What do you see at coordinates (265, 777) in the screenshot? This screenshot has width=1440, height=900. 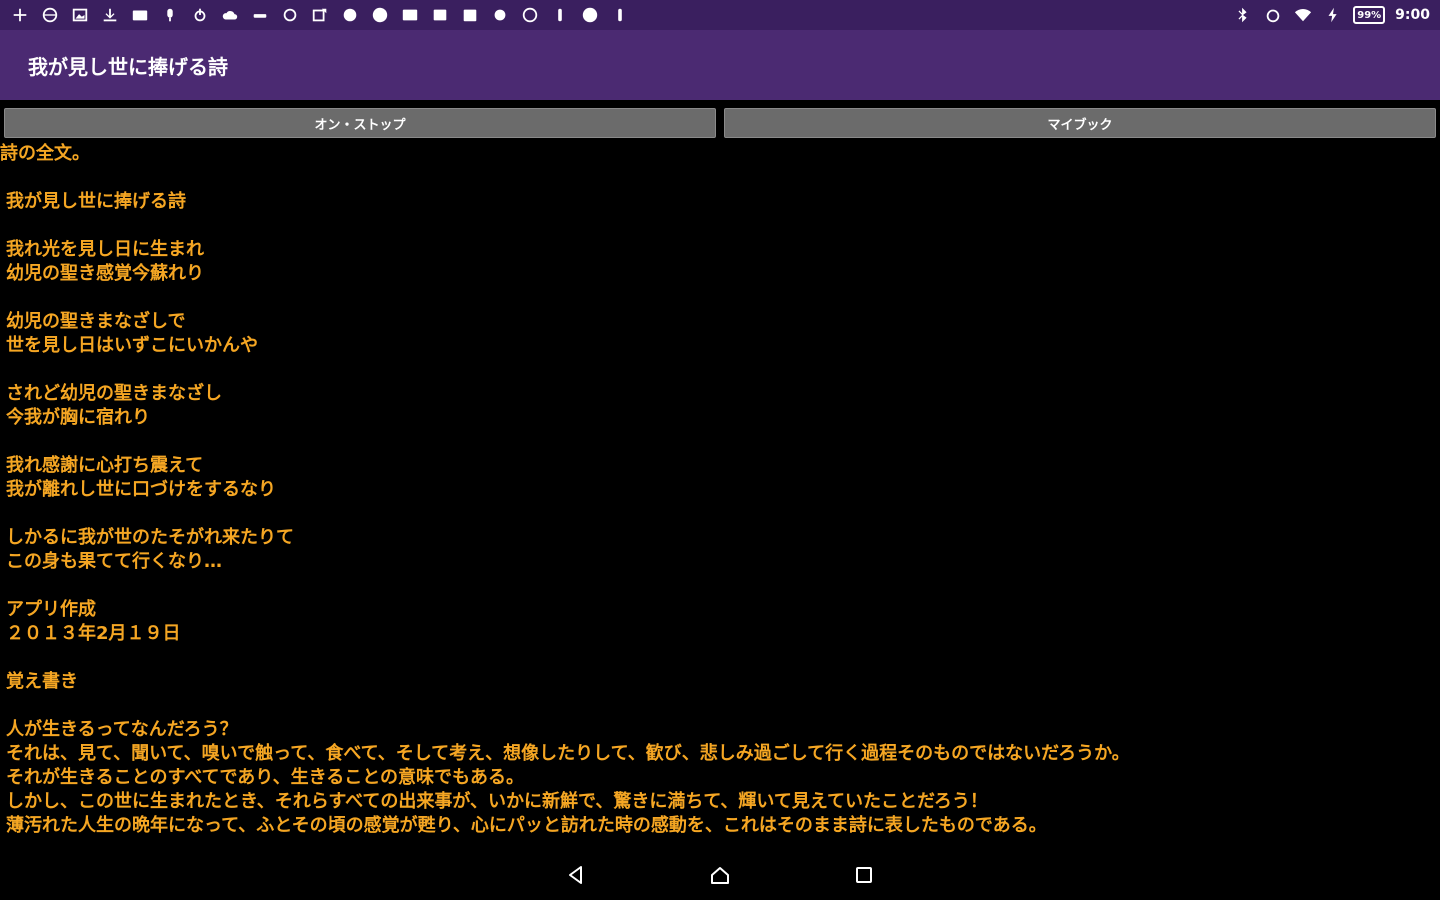 I see `text-line: それが生きることのすべてであり、生きることの意味でもある。` at bounding box center [265, 777].